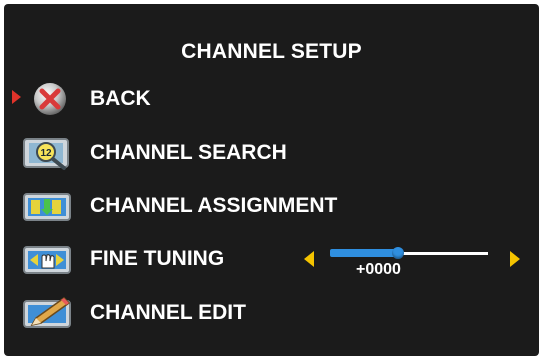  What do you see at coordinates (271, 98) in the screenshot?
I see `menu-item-back: BACK` at bounding box center [271, 98].